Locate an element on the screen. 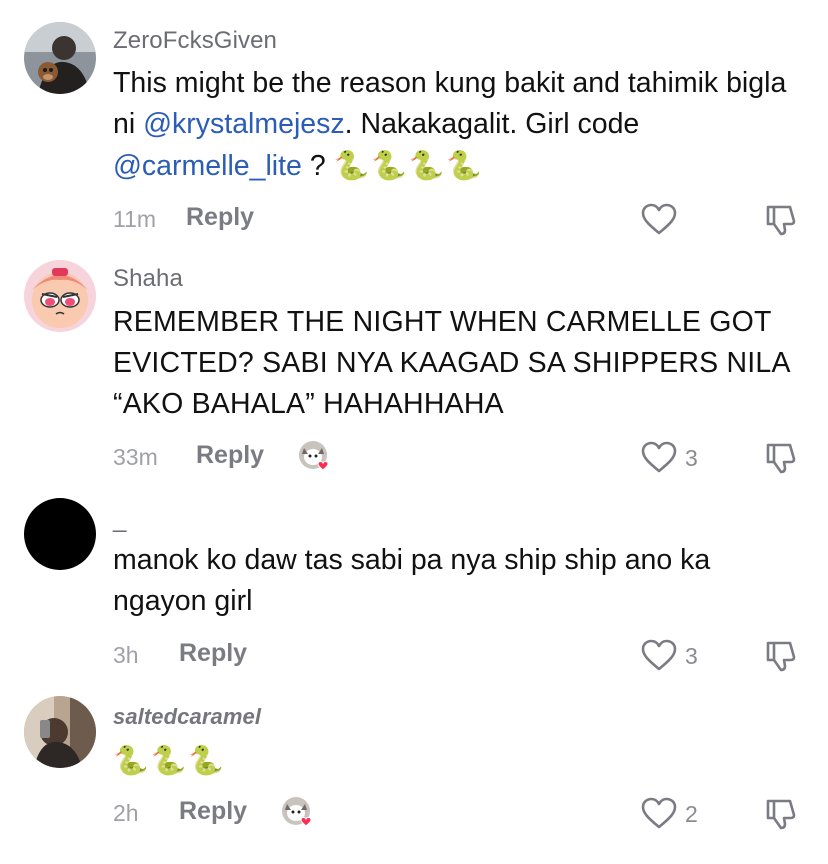 The image size is (828, 864). comment-timestamp: 11m is located at coordinates (135, 219).